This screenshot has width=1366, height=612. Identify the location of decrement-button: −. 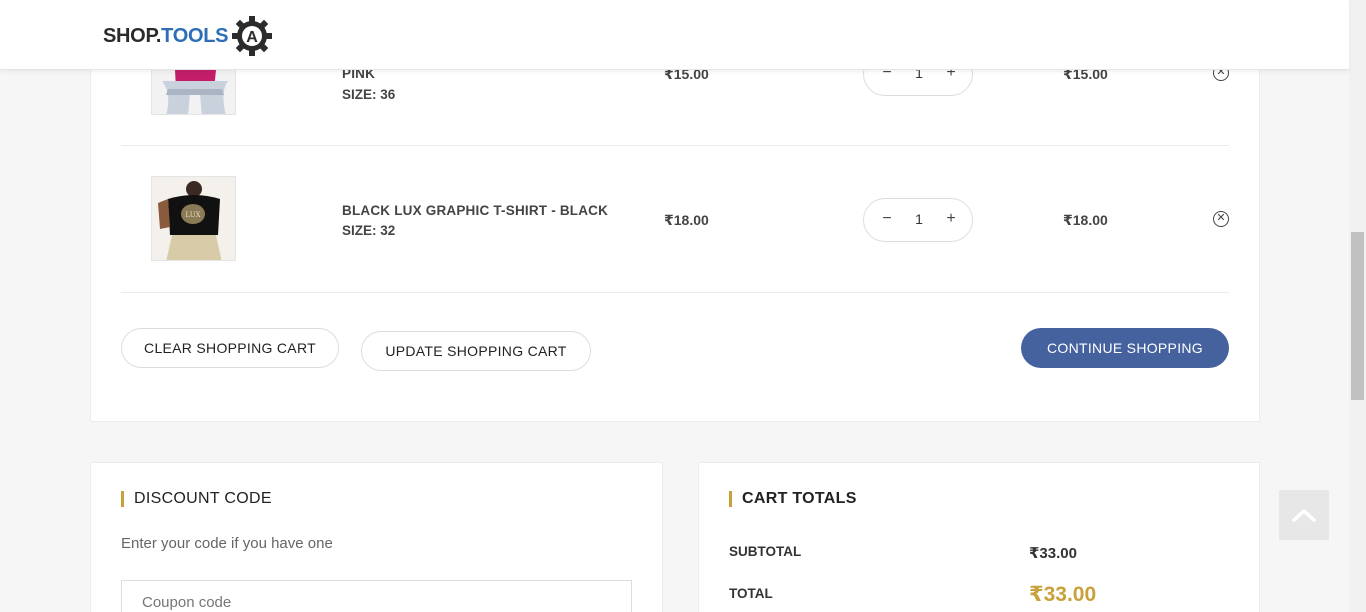
(887, 219).